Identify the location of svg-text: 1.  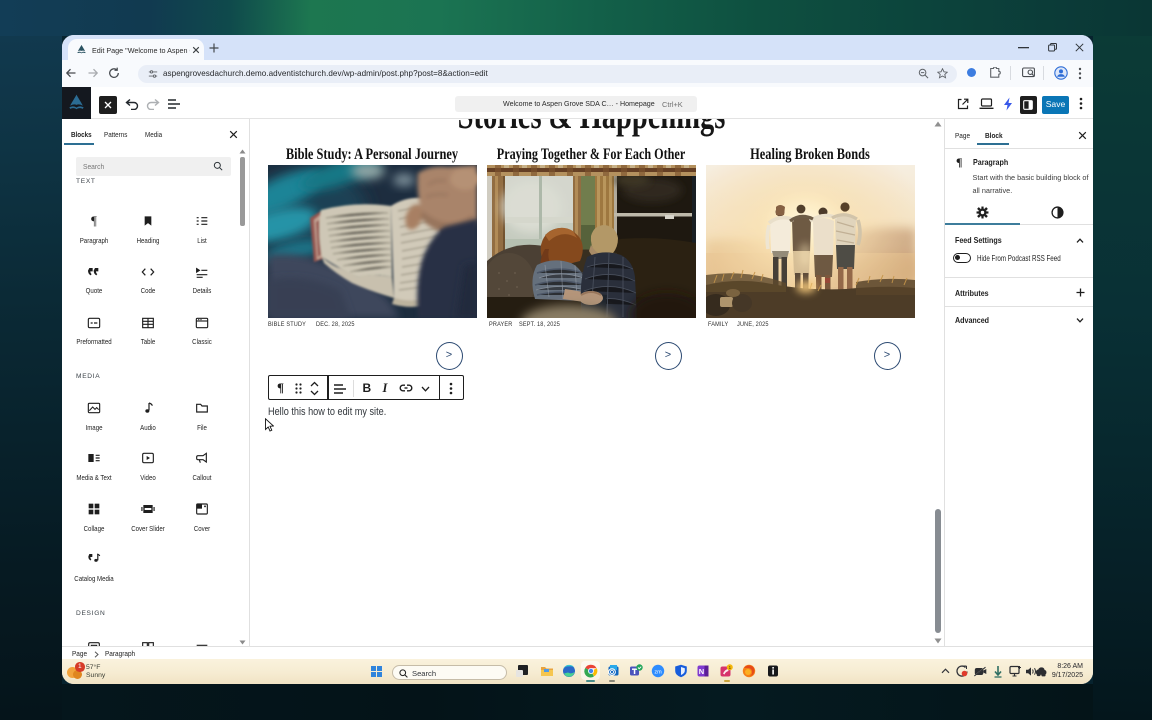
(729, 668).